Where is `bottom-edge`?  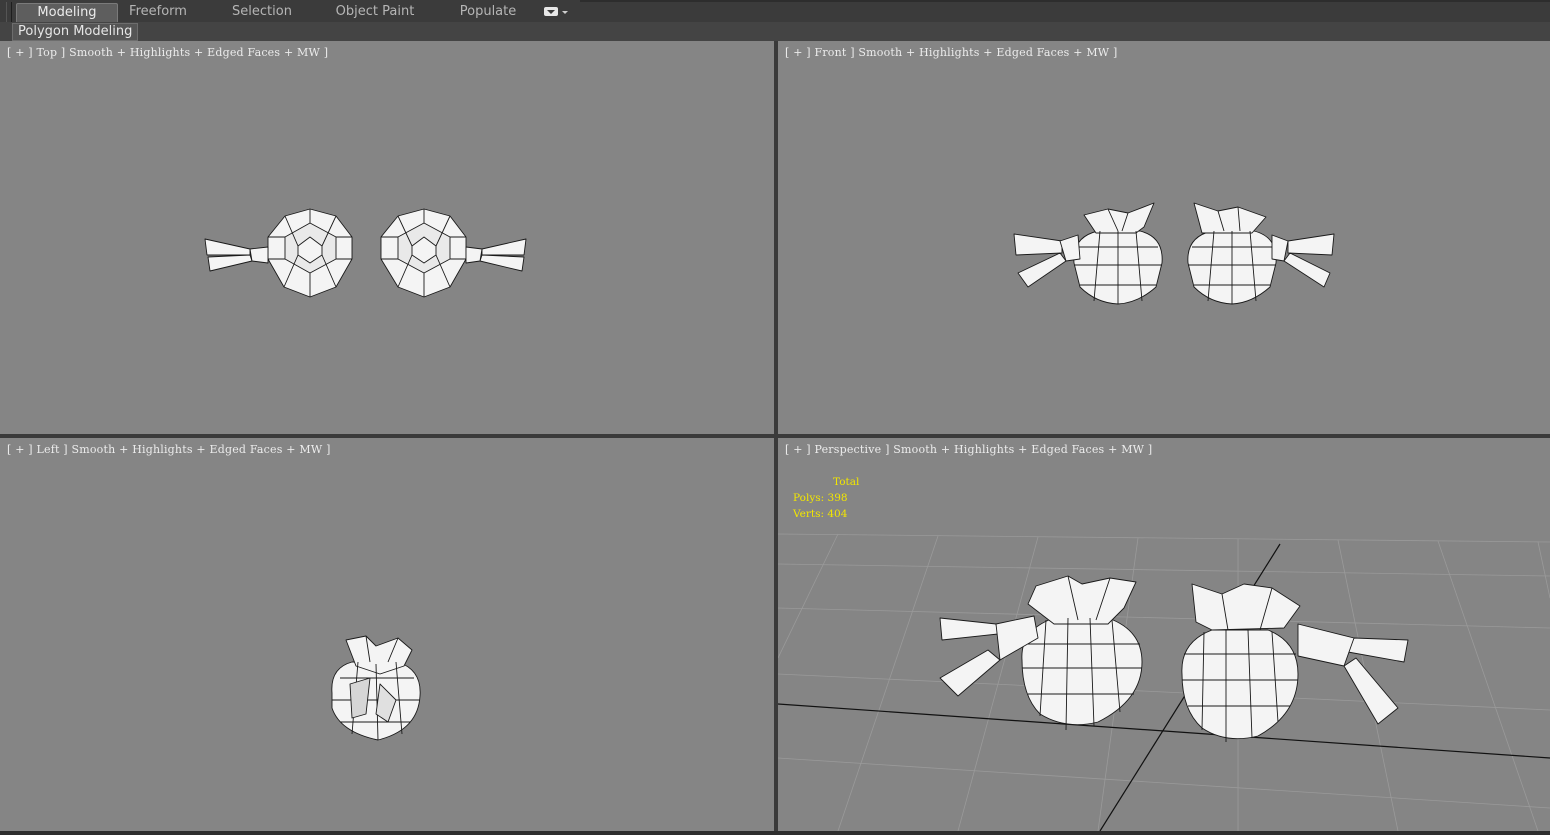 bottom-edge is located at coordinates (775, 833).